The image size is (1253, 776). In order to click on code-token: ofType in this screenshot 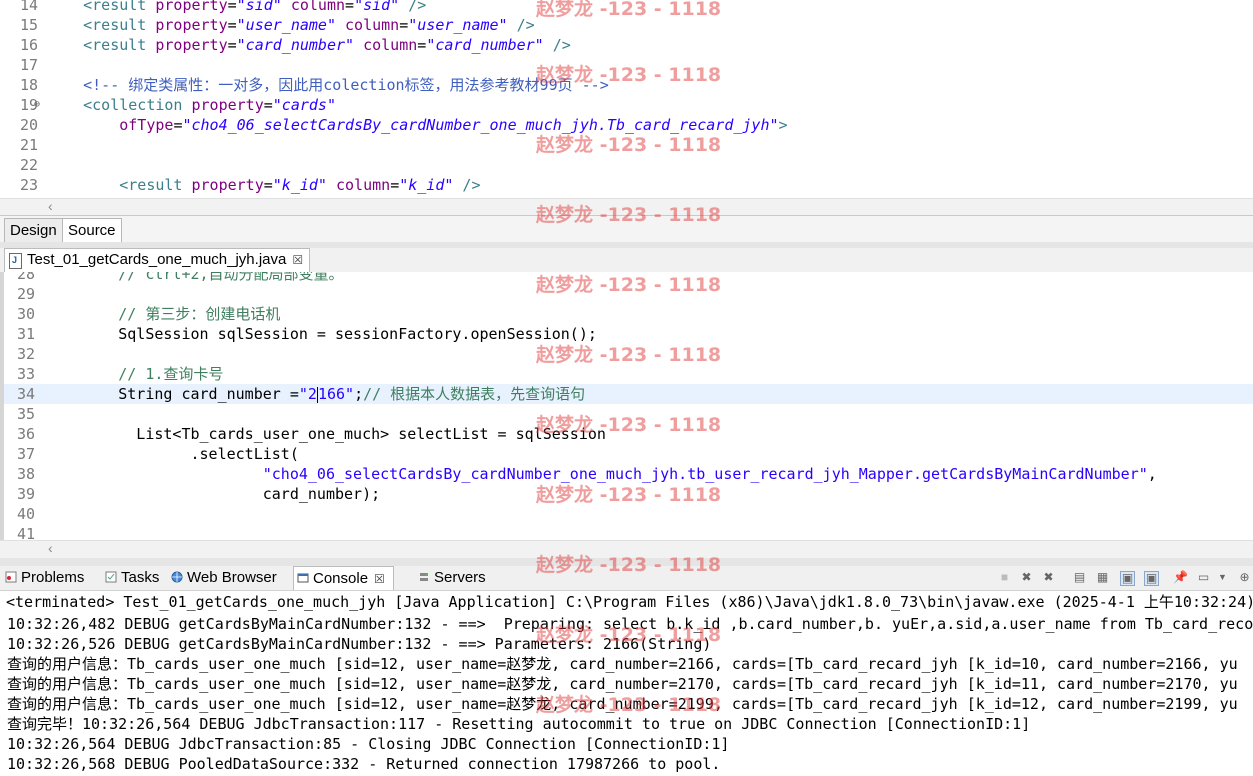, I will do `click(110, 125)`.